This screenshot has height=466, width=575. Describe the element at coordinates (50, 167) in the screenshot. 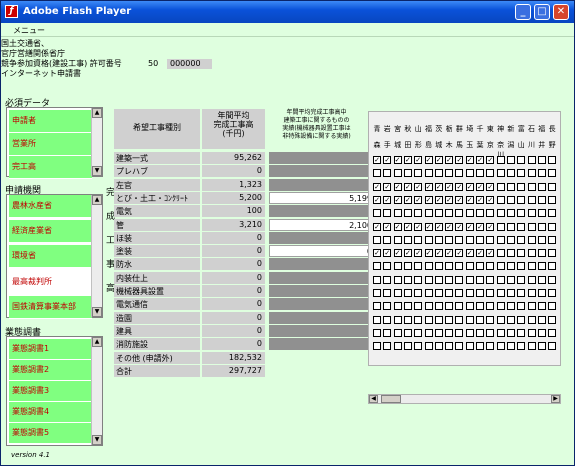

I see `required-item: 完工高` at that location.